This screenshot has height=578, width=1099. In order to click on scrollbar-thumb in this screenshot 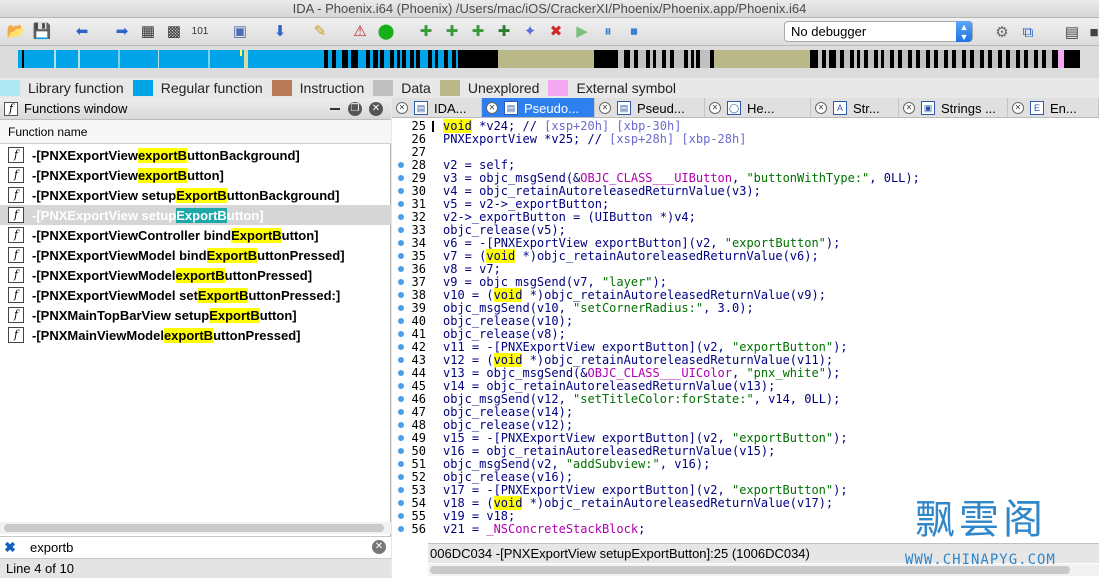, I will do `click(194, 528)`.